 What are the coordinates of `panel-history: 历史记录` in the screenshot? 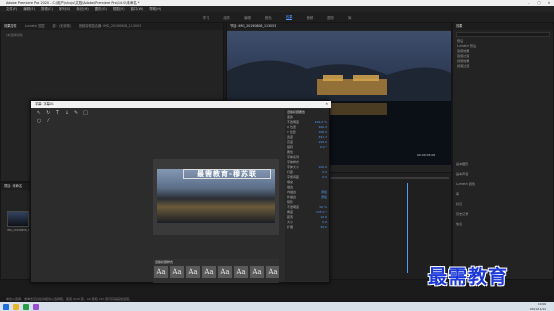 It's located at (465, 214).